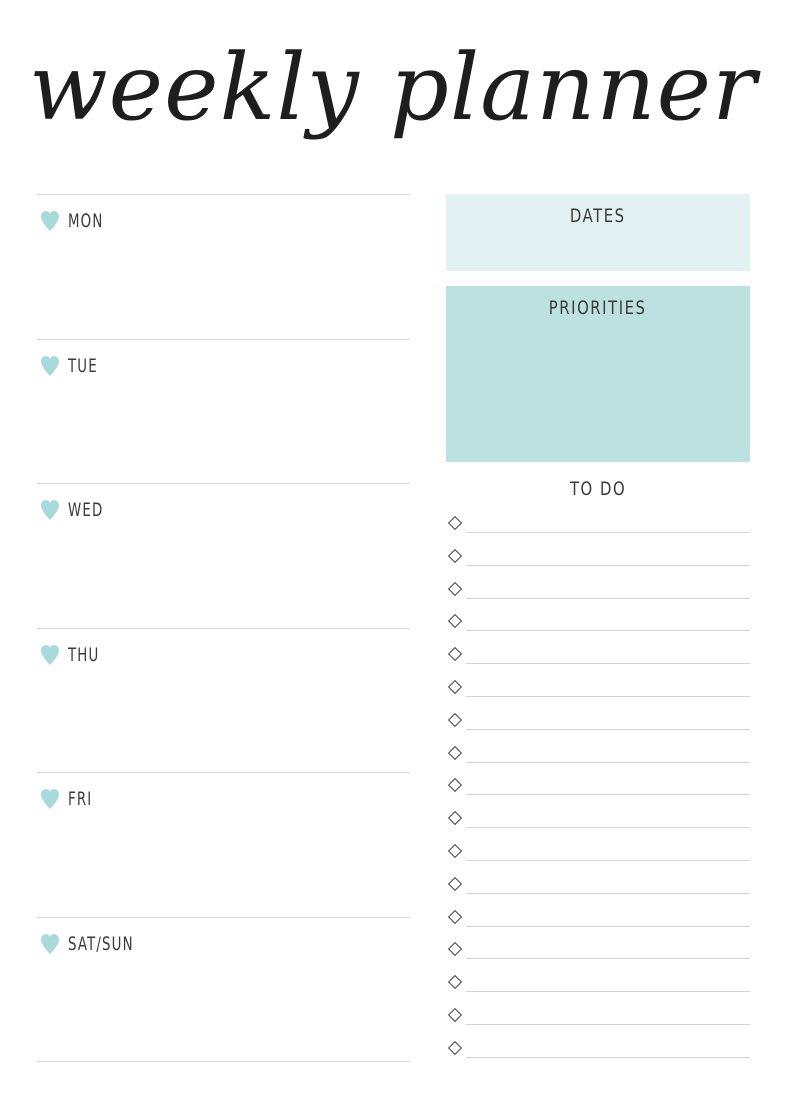 The width and height of the screenshot is (786, 1093). I want to click on day-header-wed: WED, so click(76, 510).